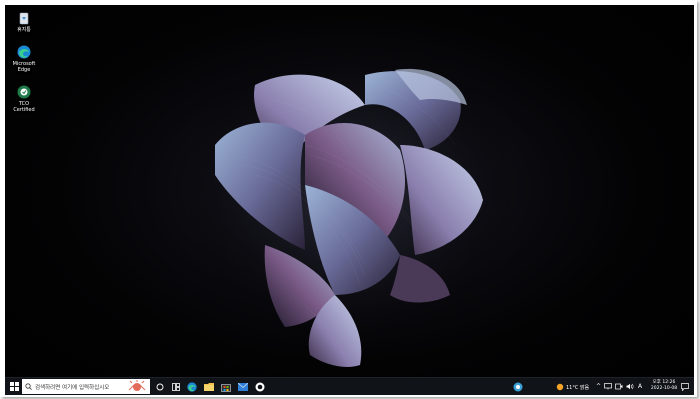 This screenshot has width=700, height=399. I want to click on app-icon, so click(260, 386).